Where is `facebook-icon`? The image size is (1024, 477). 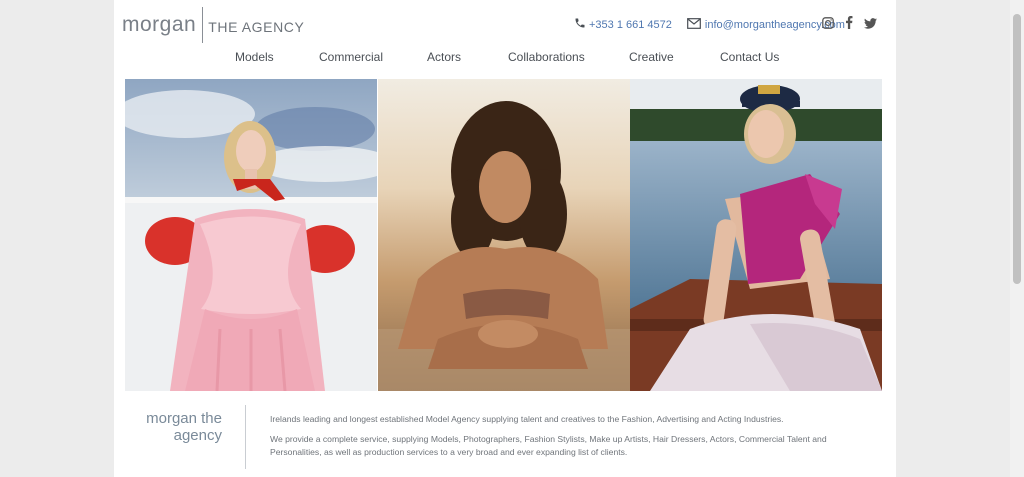
facebook-icon is located at coordinates (849, 25).